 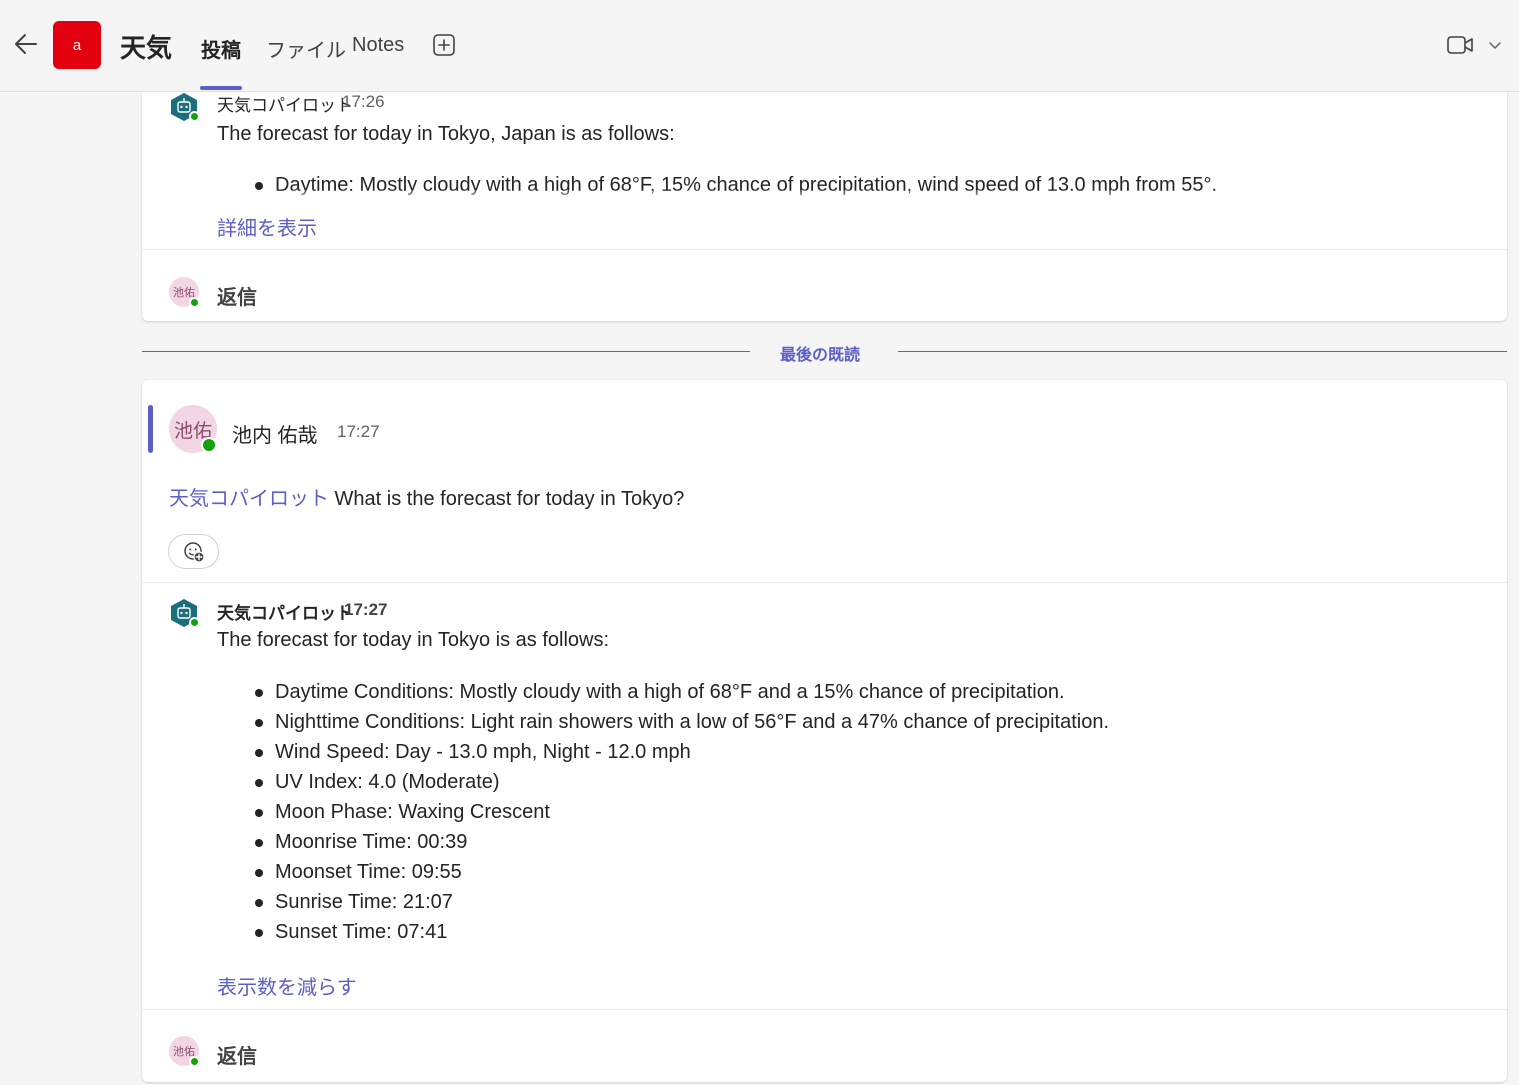 I want to click on add-reaction-button, so click(x=193, y=551).